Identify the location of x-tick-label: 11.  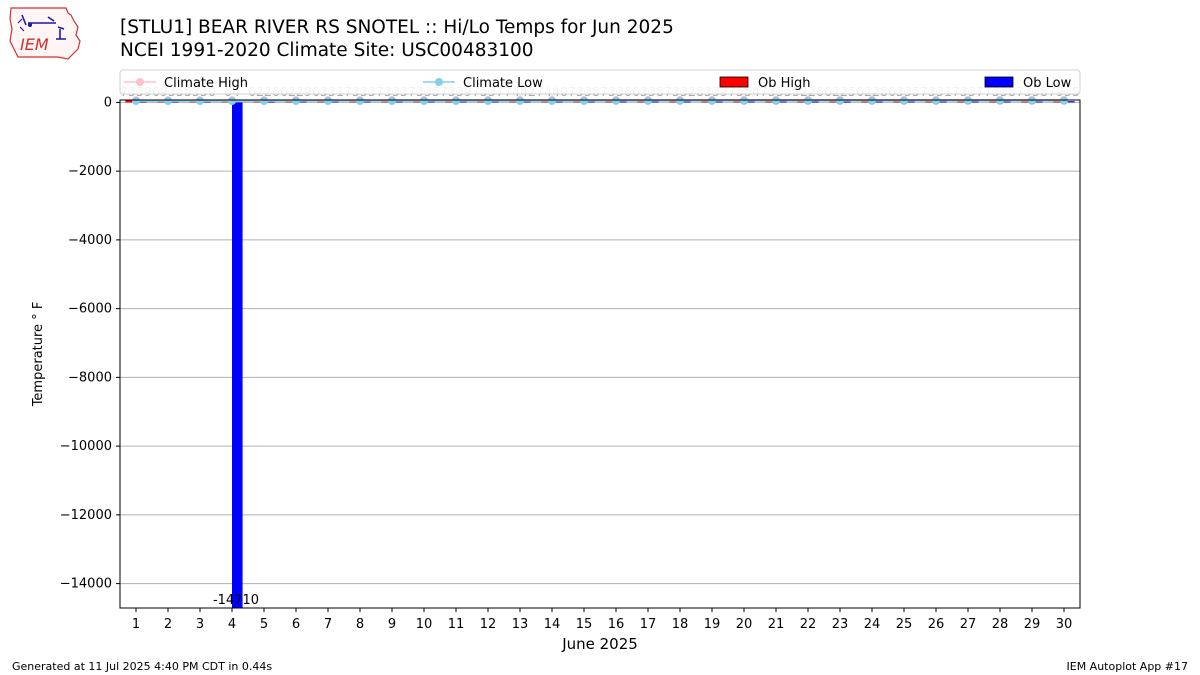
(456, 624).